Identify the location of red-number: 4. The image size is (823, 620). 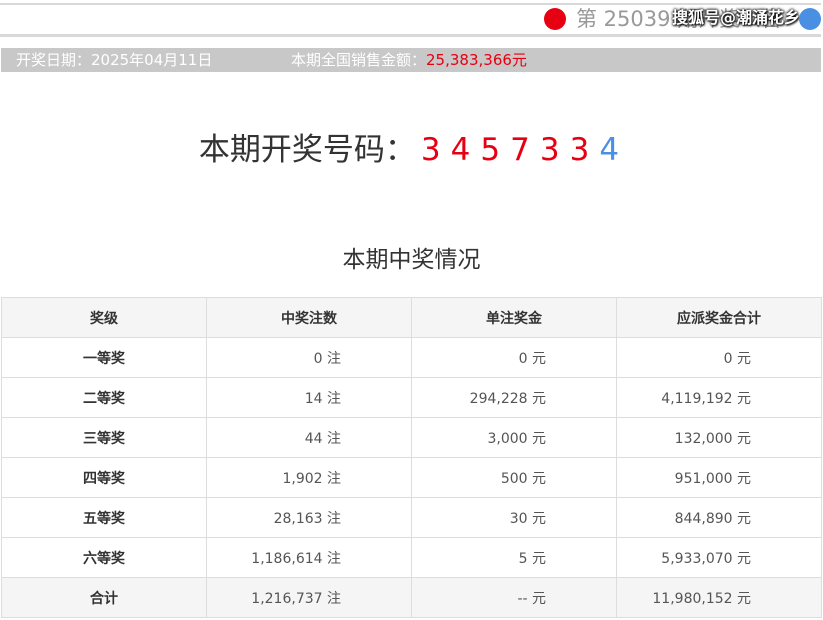
(460, 150).